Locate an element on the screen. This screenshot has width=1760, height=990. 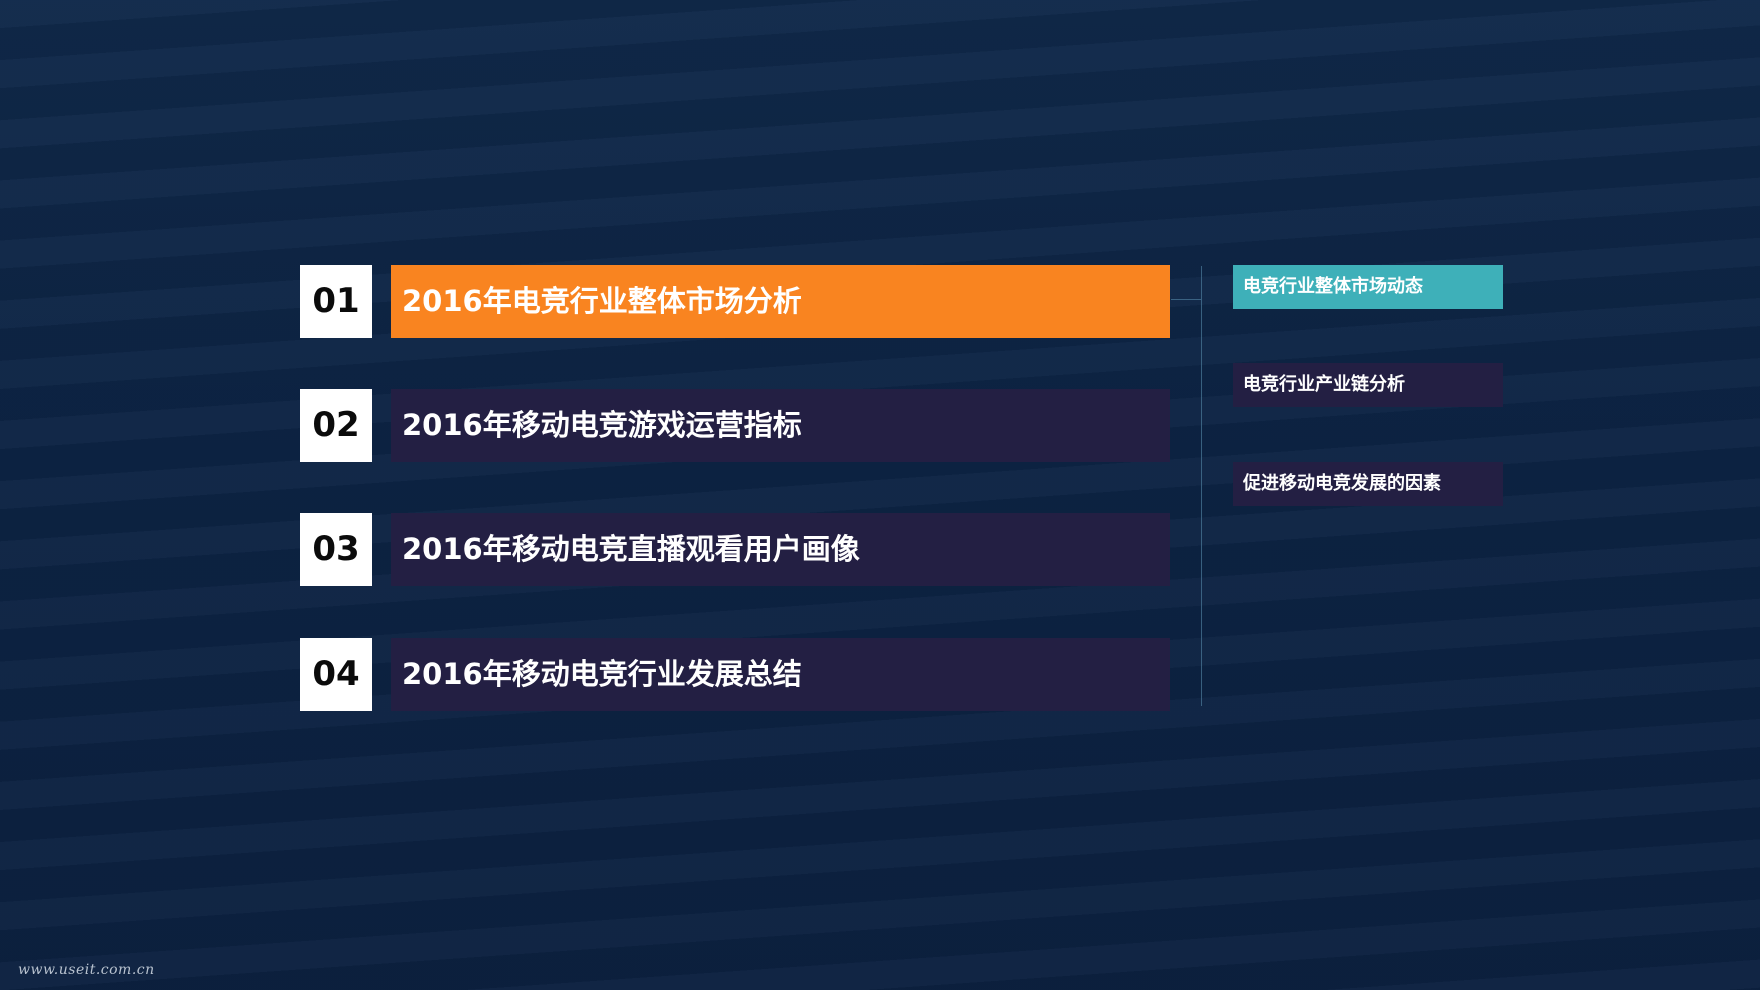
subtopic-item-3: 促进移动电竞发展的因素 is located at coordinates (1368, 484).